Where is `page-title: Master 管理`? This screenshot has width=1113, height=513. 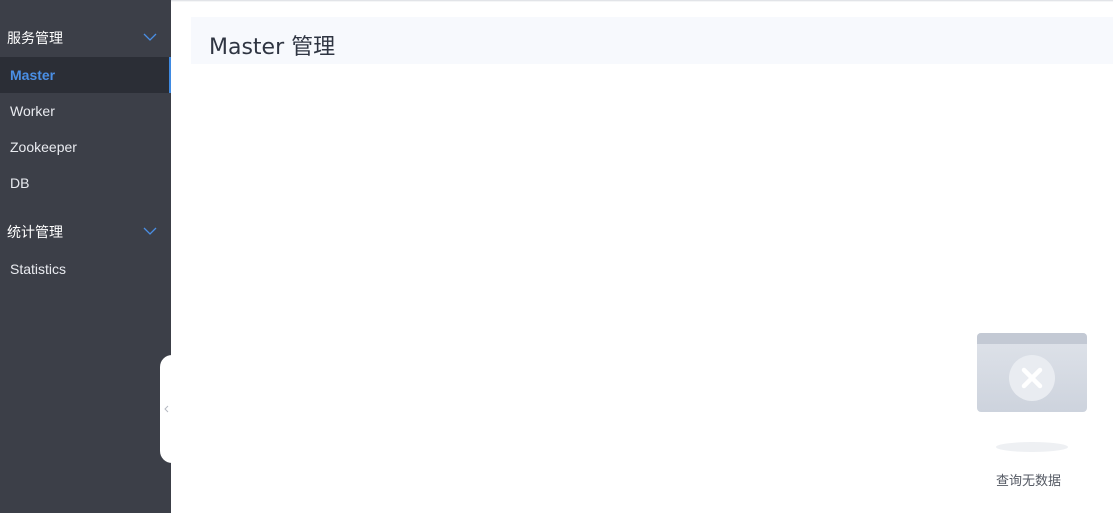 page-title: Master 管理 is located at coordinates (272, 47).